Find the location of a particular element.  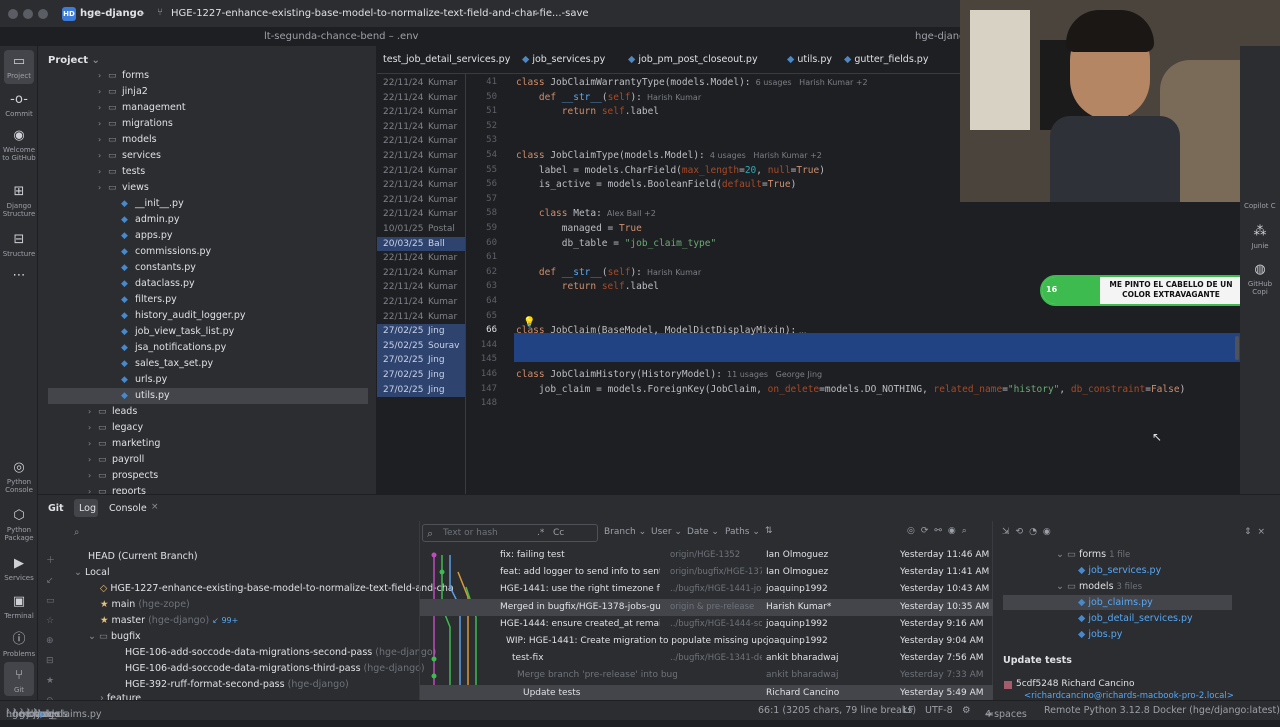

tool-git-button: ⑂ Git is located at coordinates (19, 681).